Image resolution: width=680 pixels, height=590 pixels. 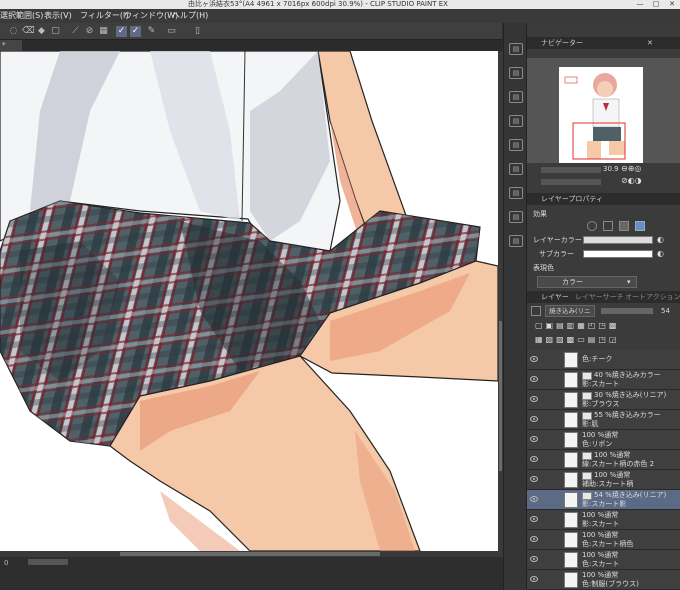 What do you see at coordinates (656, 4) in the screenshot?
I see `maximize-button: □` at bounding box center [656, 4].